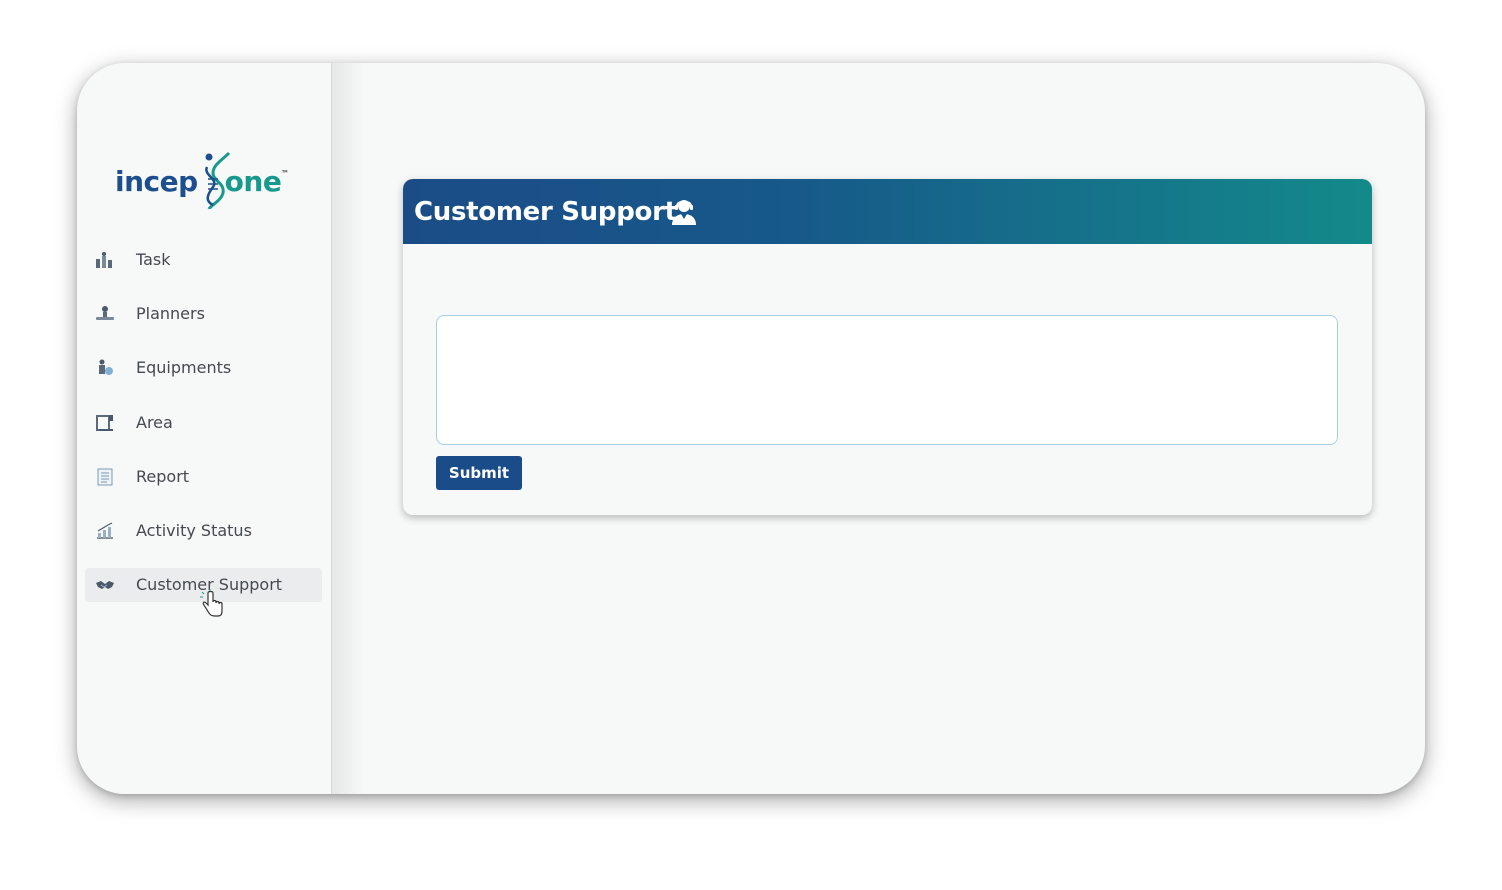  I want to click on sidebar-item-customer-support: Customer Support, so click(203, 592).